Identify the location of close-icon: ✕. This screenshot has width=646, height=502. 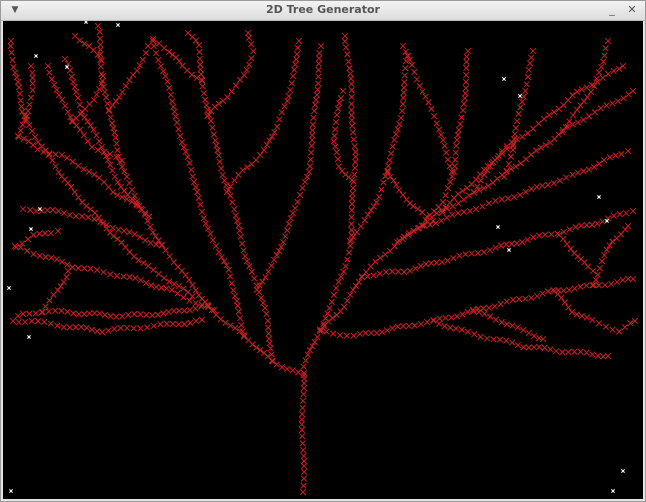
(632, 10).